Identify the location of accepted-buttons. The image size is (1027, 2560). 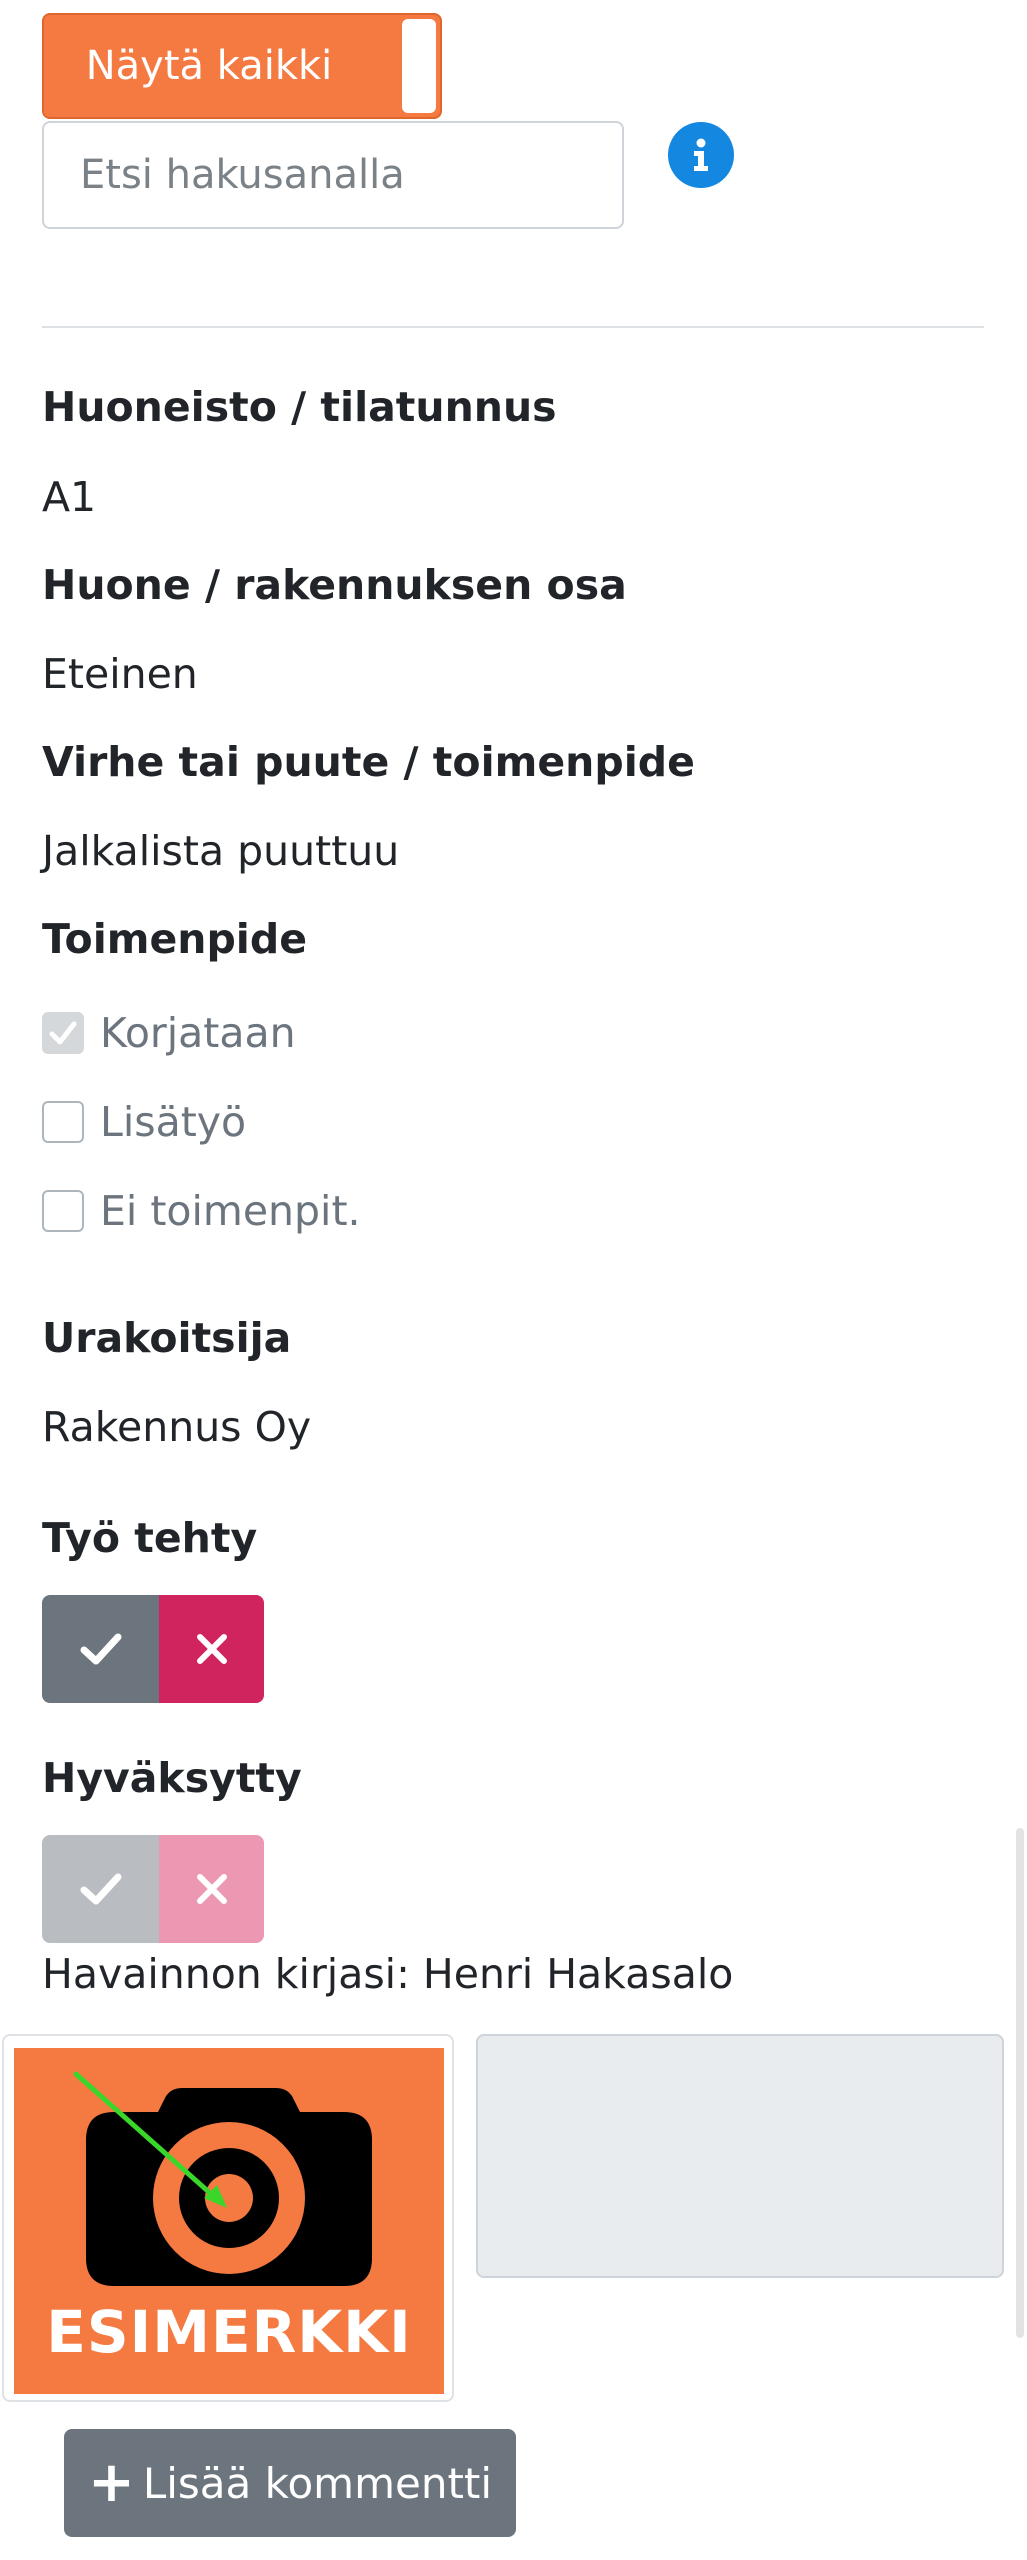
(153, 1889).